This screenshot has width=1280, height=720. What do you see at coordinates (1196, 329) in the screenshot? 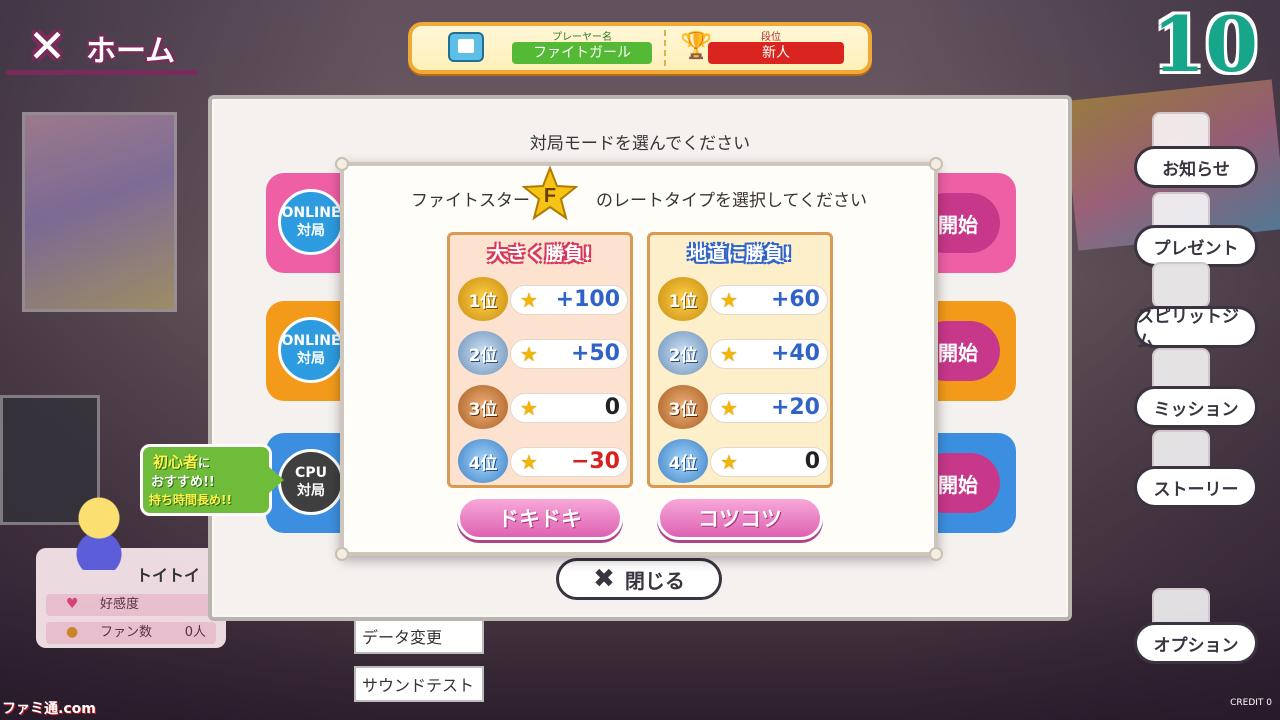
I see `spirit-gym-button: スピリットジム` at bounding box center [1196, 329].